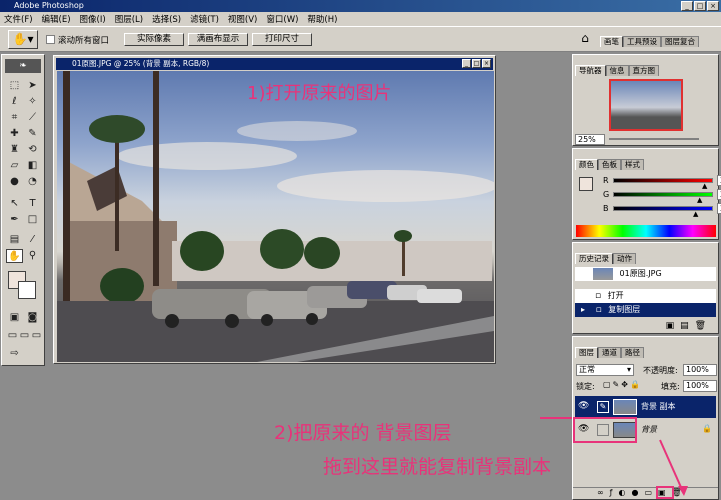 The image size is (721, 500). What do you see at coordinates (689, 326) in the screenshot?
I see `history-footer-icons: ▣▤🗑` at bounding box center [689, 326].